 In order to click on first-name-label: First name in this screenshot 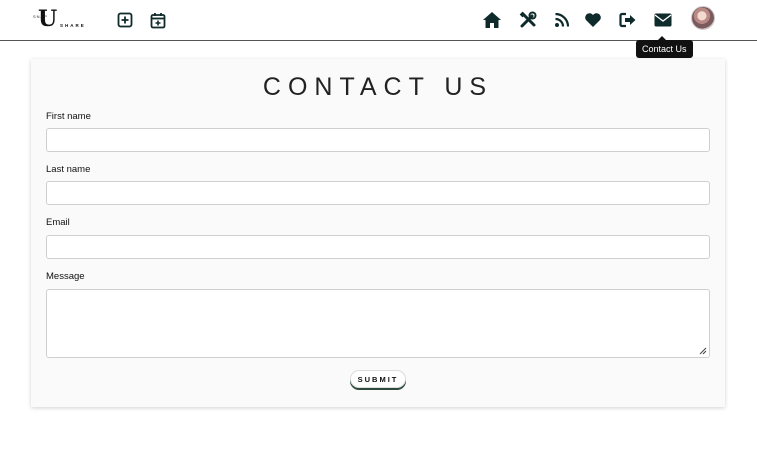, I will do `click(68, 116)`.